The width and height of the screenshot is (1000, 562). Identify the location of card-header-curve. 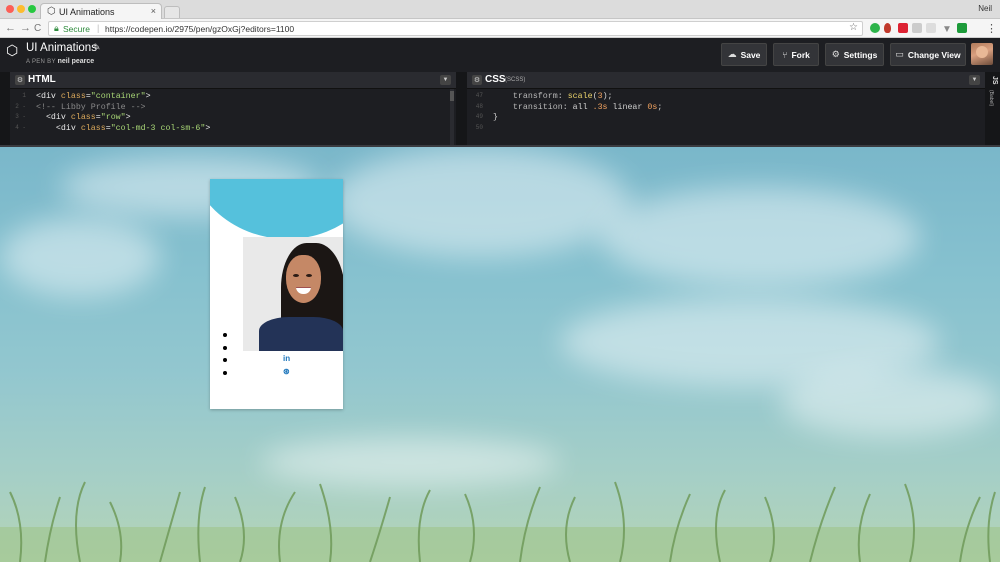
(276, 209).